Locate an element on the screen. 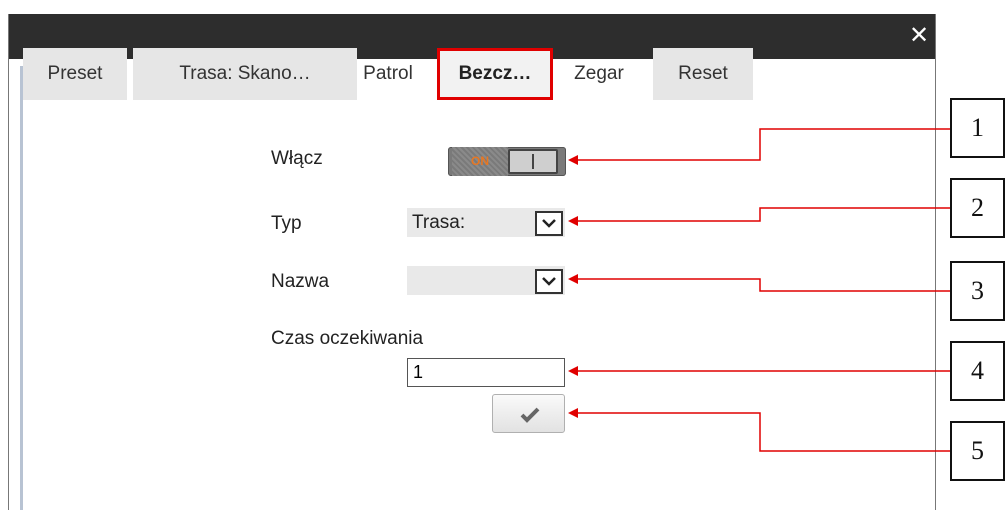 The image size is (1005, 510). callout-1: 1 is located at coordinates (977, 128).